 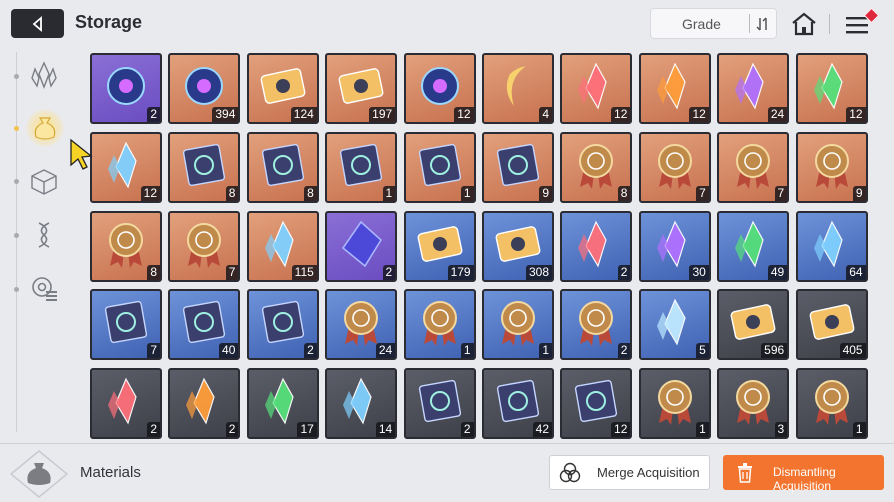 What do you see at coordinates (37, 23) in the screenshot?
I see `back-button` at bounding box center [37, 23].